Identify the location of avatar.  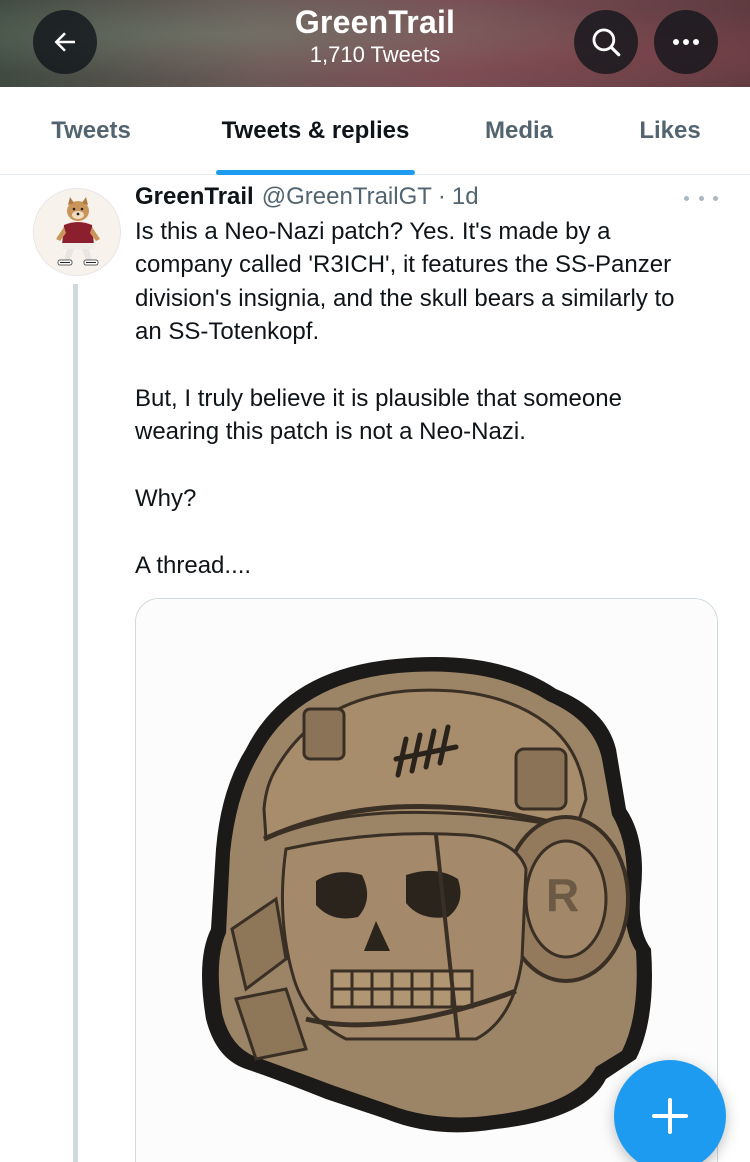
(77, 232).